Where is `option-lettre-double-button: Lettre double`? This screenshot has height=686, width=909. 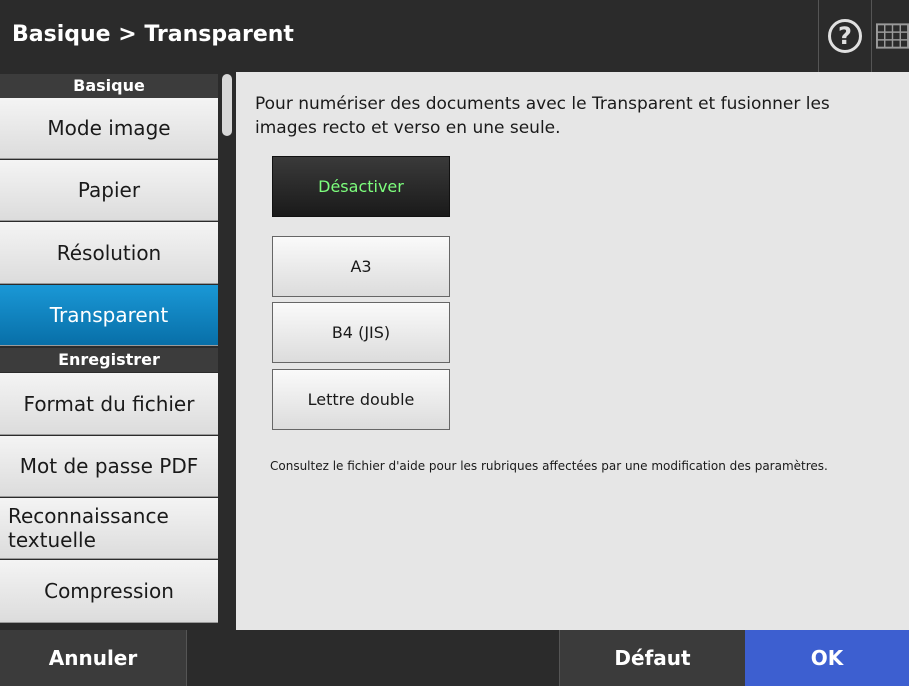
option-lettre-double-button: Lettre double is located at coordinates (361, 399).